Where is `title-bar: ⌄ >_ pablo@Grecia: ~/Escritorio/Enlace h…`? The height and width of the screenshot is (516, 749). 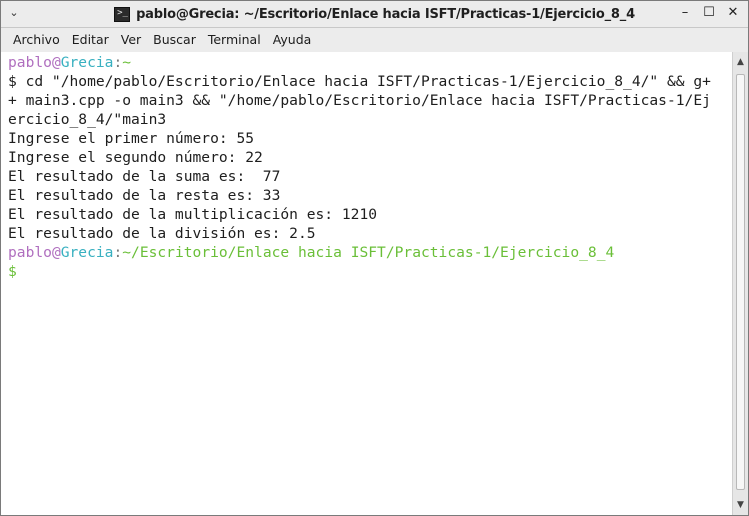 title-bar: ⌄ >_ pablo@Grecia: ~/Escritorio/Enlace h… is located at coordinates (374, 14).